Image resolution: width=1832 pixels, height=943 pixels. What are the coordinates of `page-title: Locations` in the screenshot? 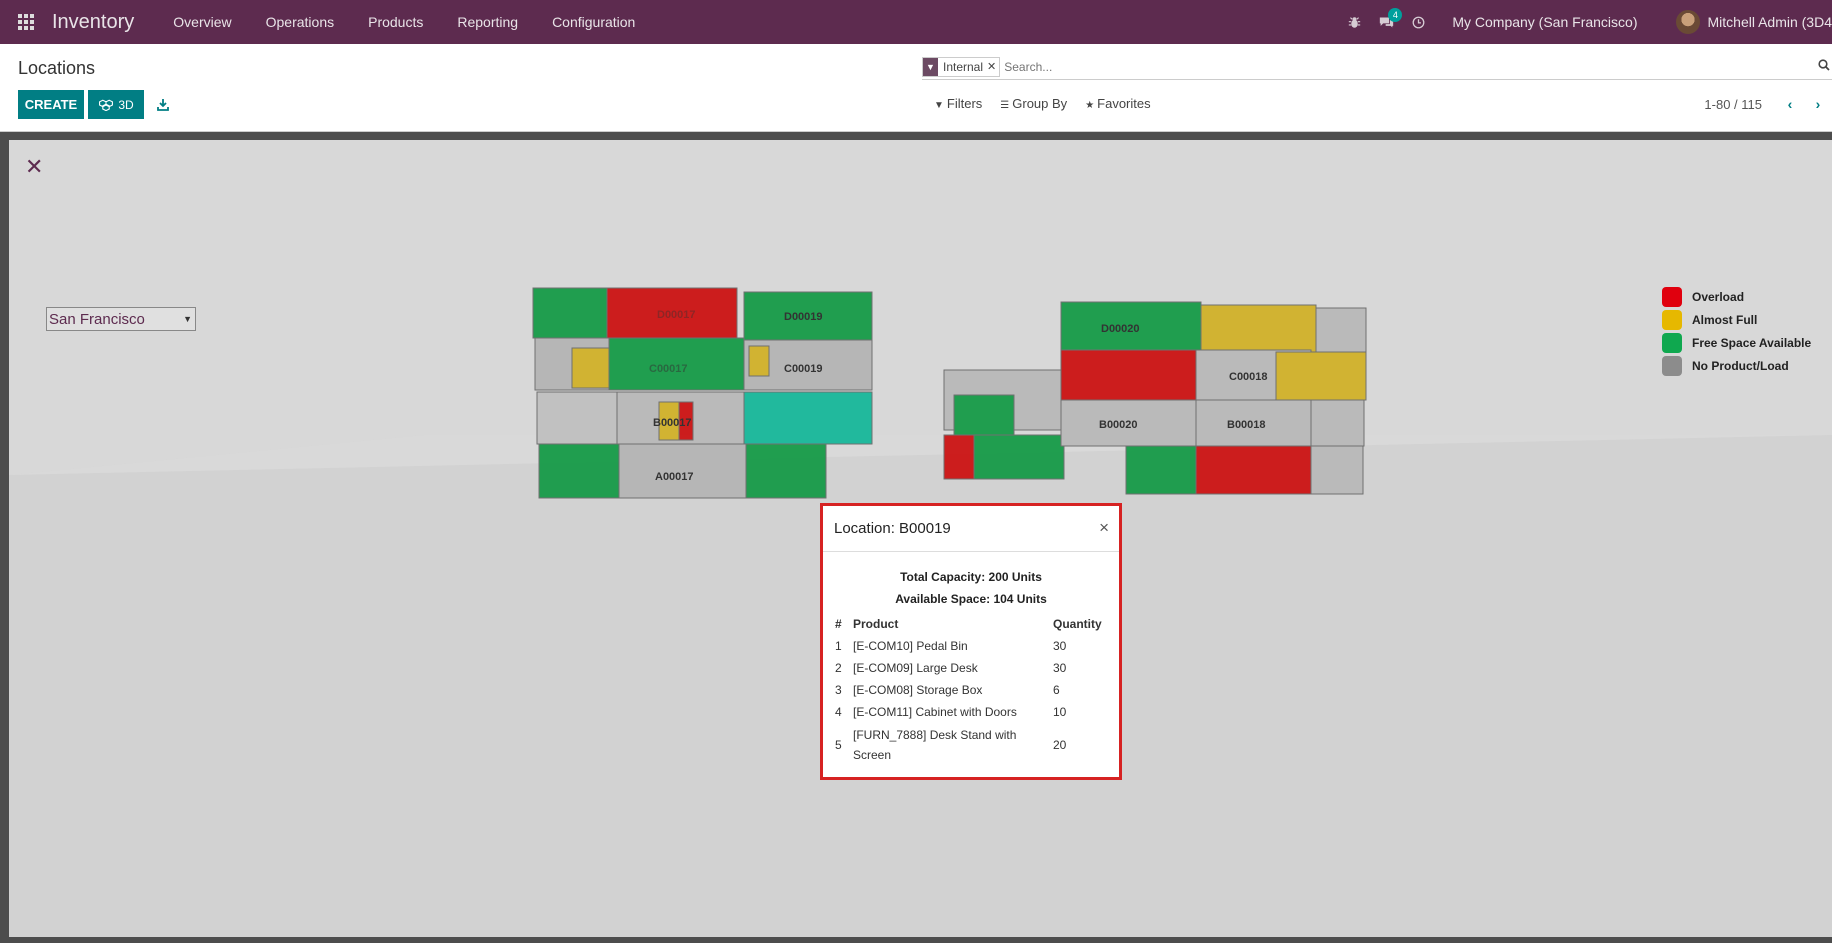 It's located at (57, 68).